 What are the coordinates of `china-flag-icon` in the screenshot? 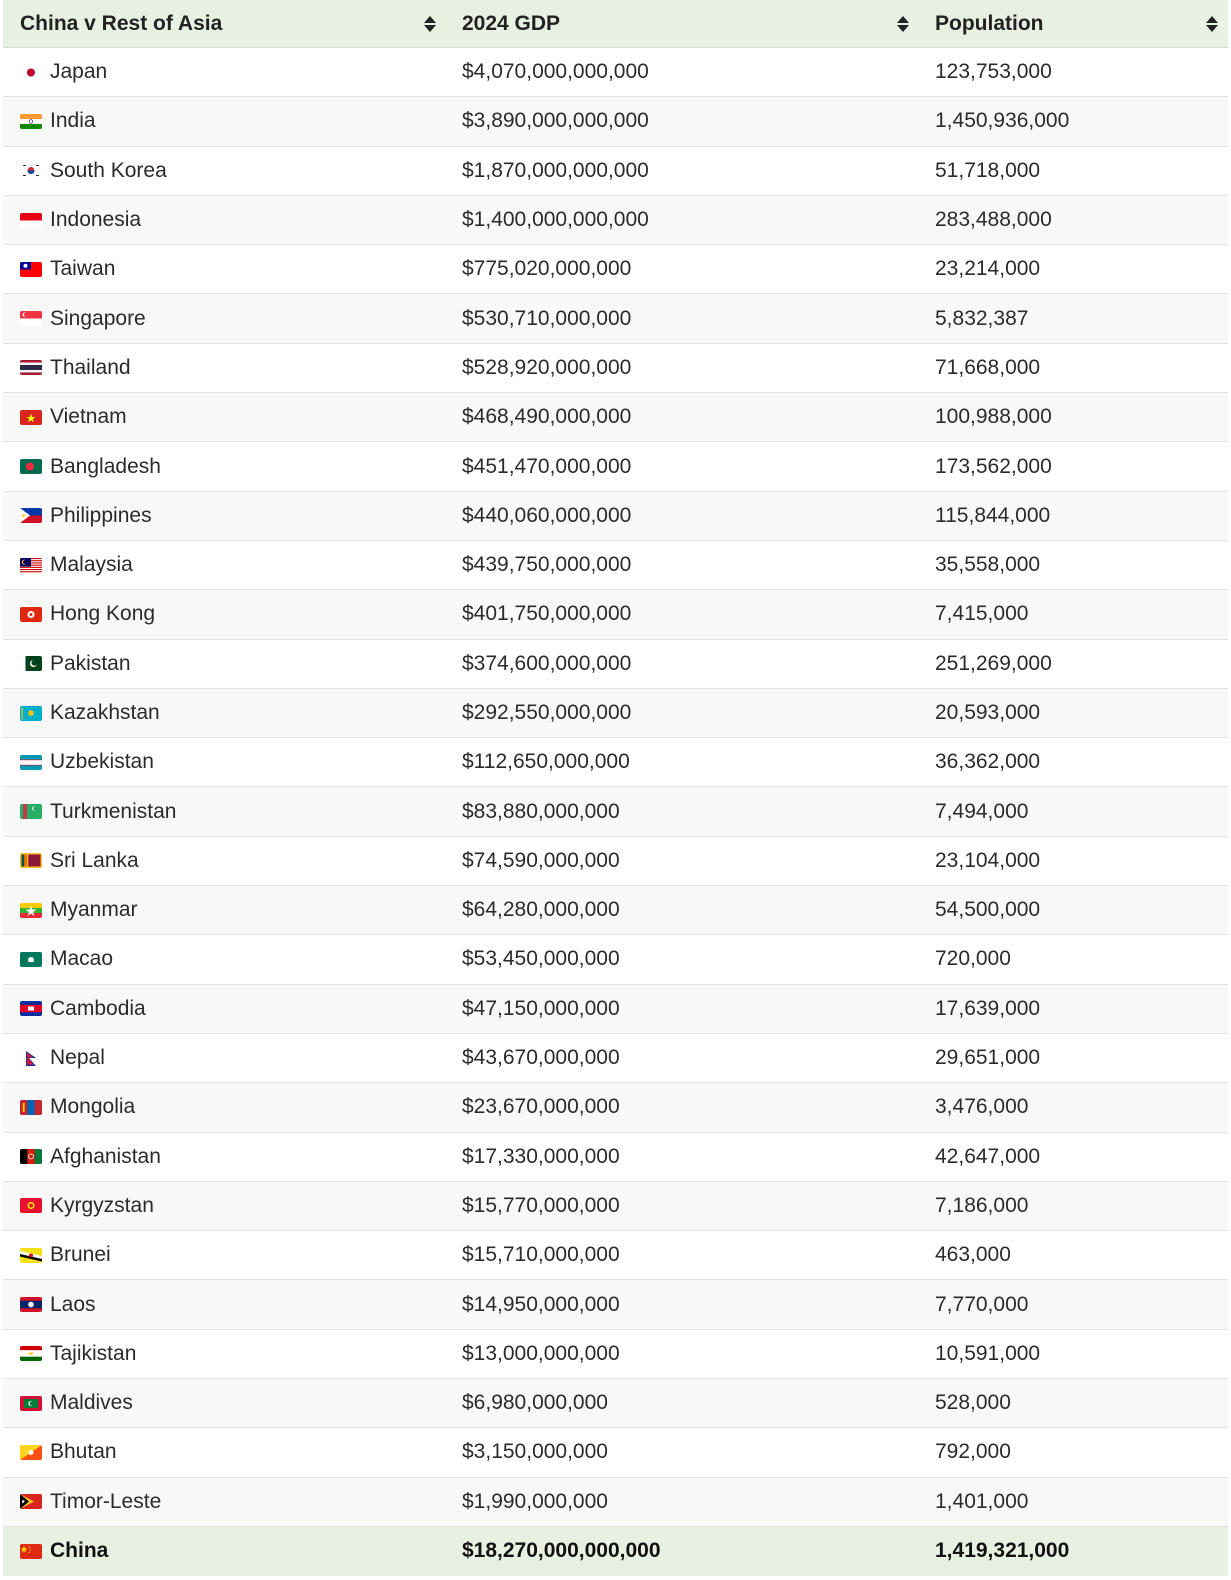 It's located at (31, 1551).